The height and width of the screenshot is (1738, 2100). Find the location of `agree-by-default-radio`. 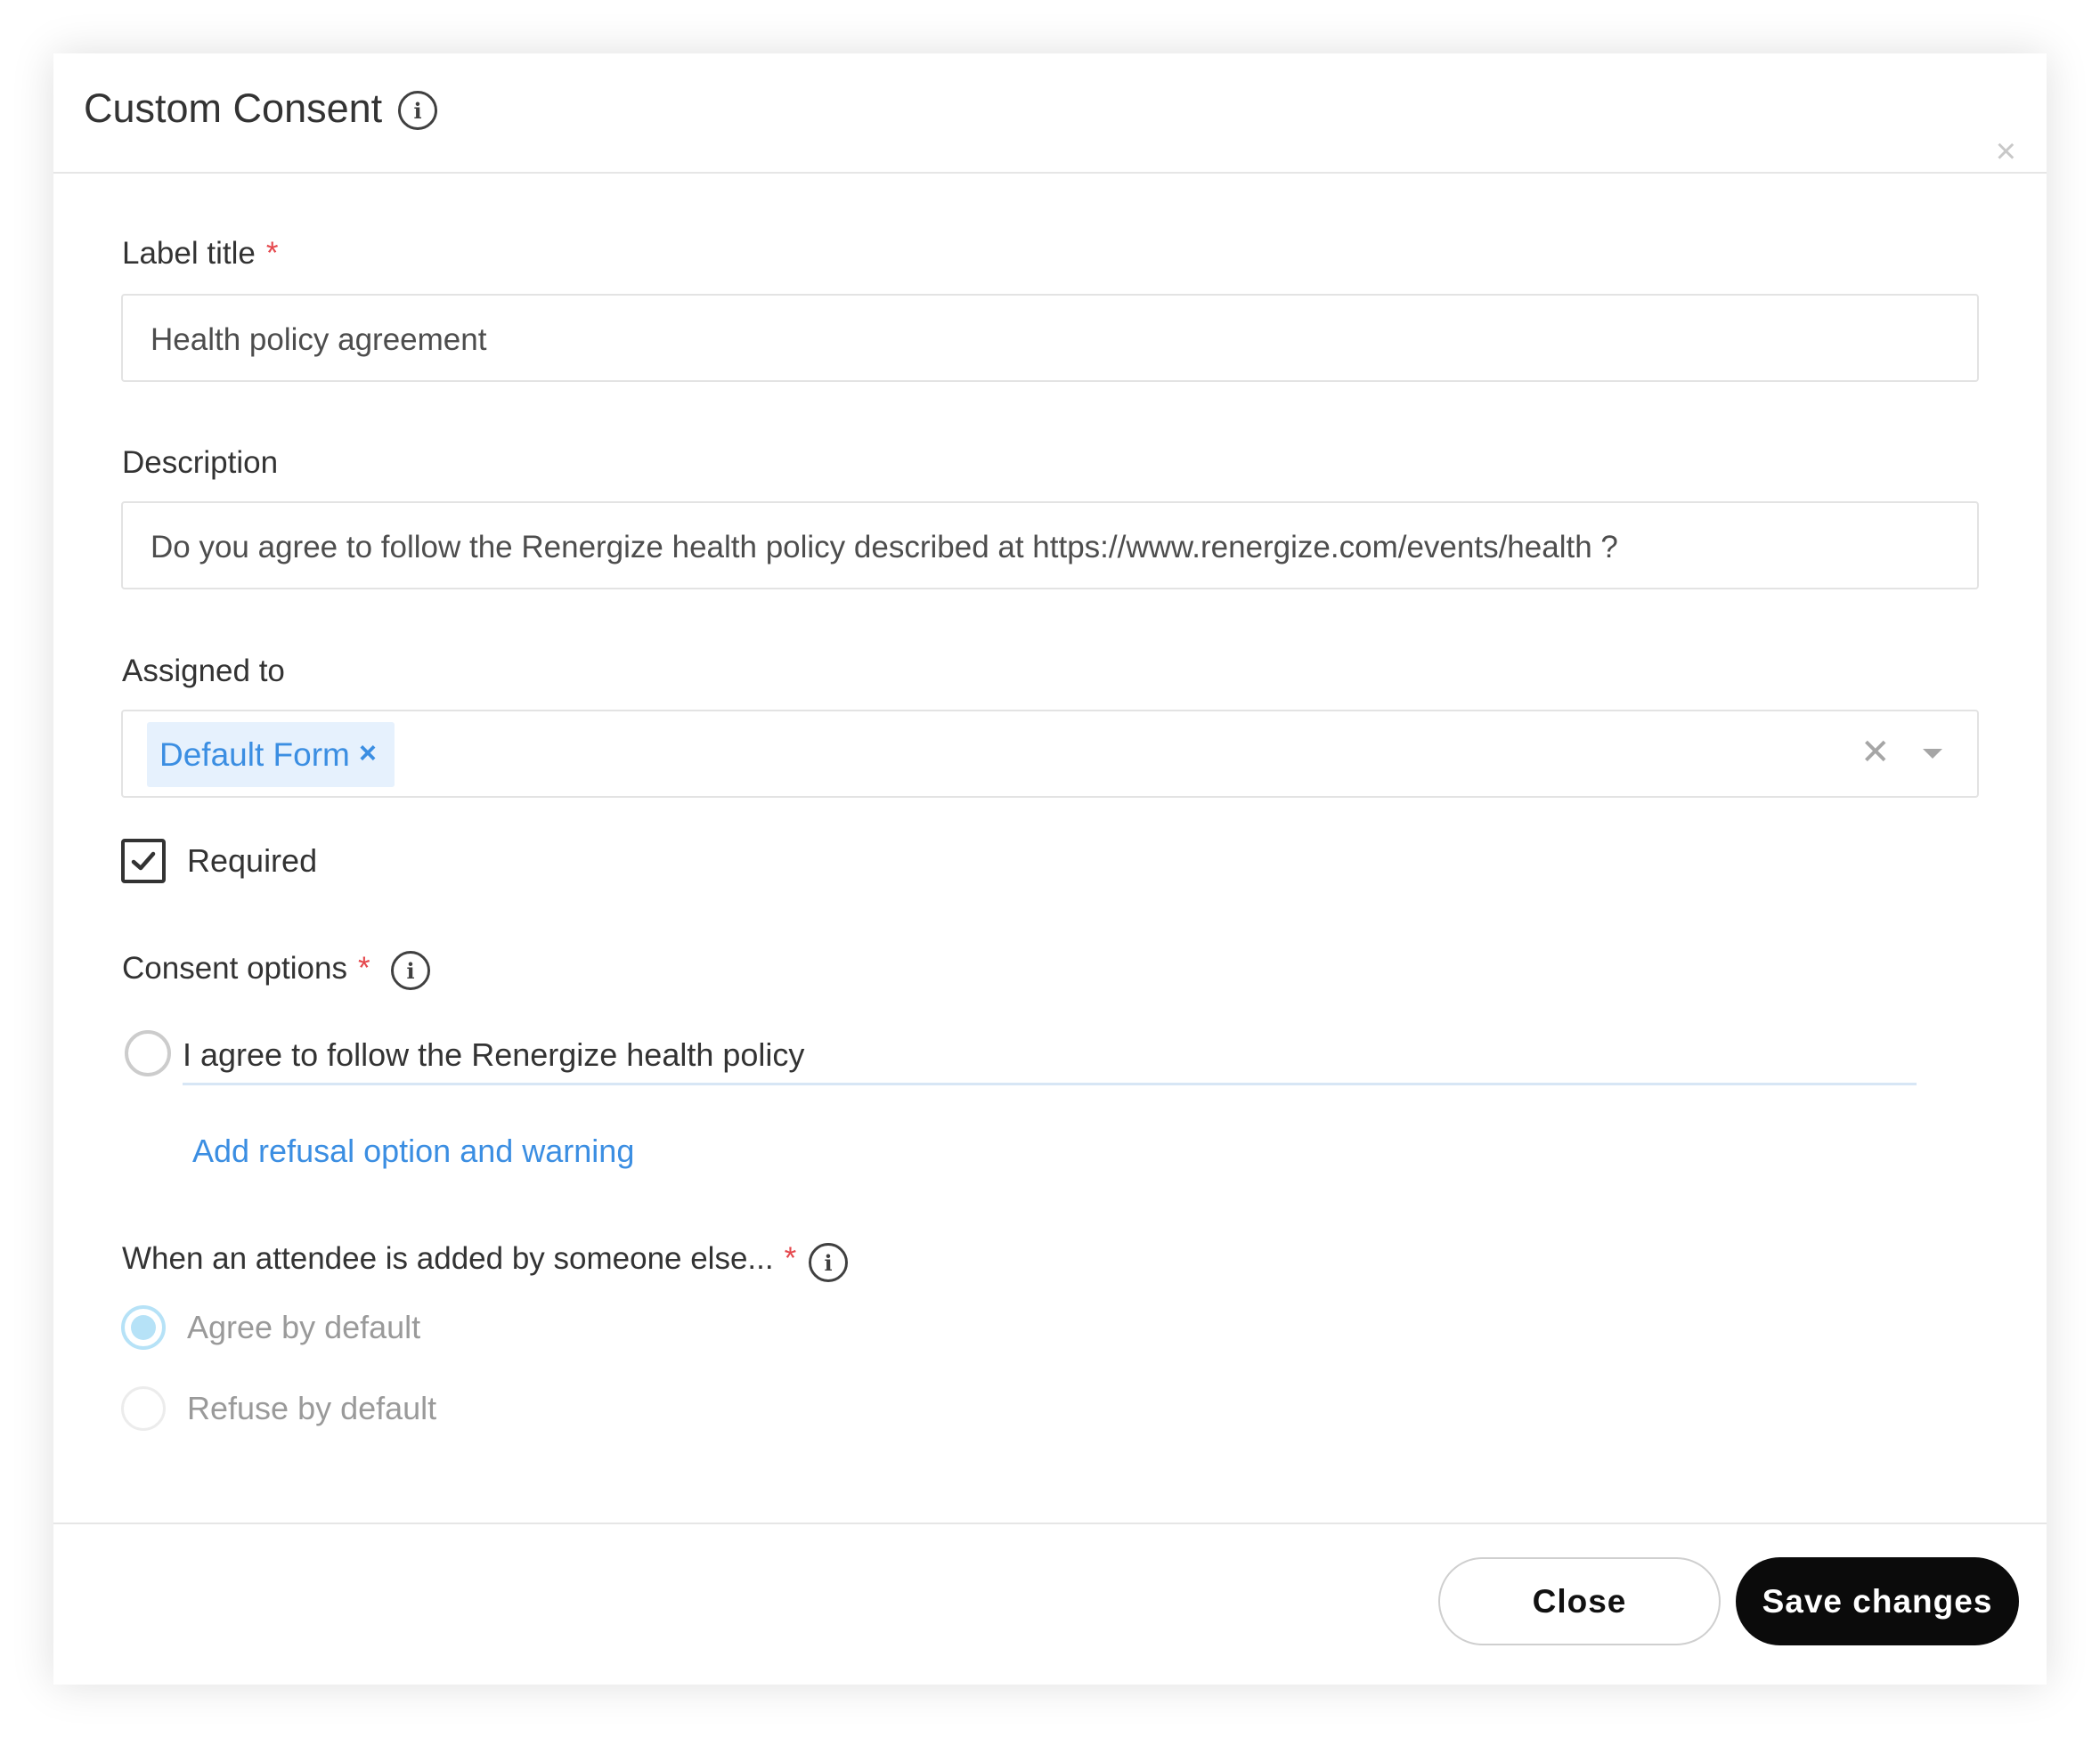

agree-by-default-radio is located at coordinates (143, 1327).